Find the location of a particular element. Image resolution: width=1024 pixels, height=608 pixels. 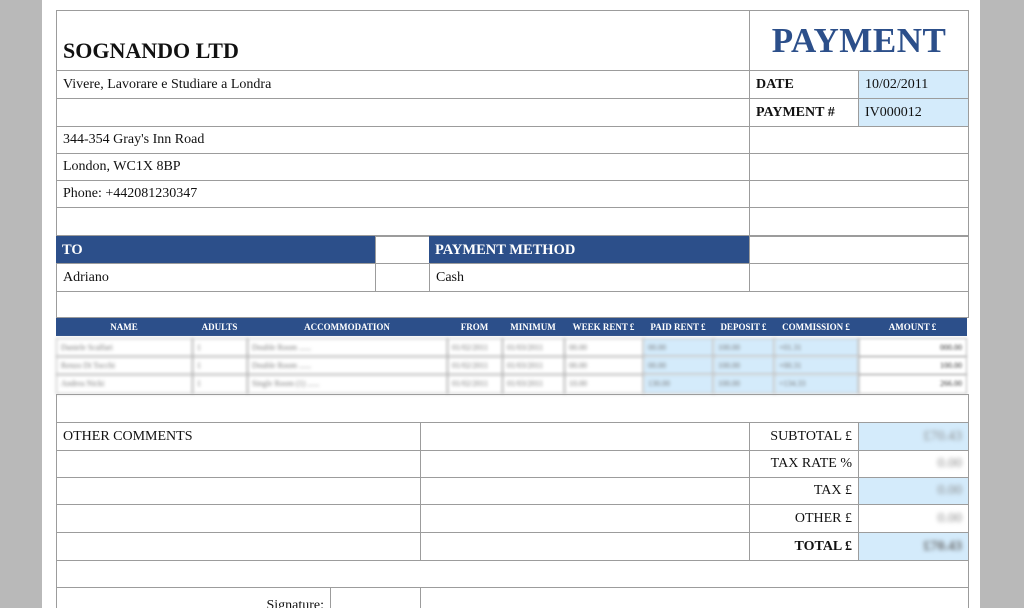

payment-method-label: PAYMENT METHOD is located at coordinates (589, 250).